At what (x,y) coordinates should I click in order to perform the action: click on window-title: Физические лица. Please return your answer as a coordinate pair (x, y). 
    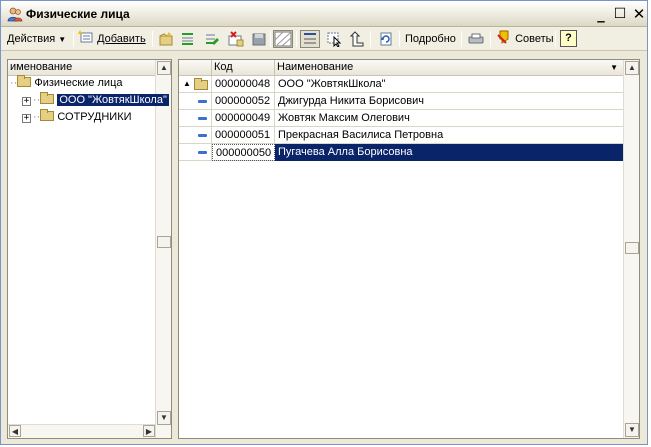
    Looking at the image, I should click on (78, 14).